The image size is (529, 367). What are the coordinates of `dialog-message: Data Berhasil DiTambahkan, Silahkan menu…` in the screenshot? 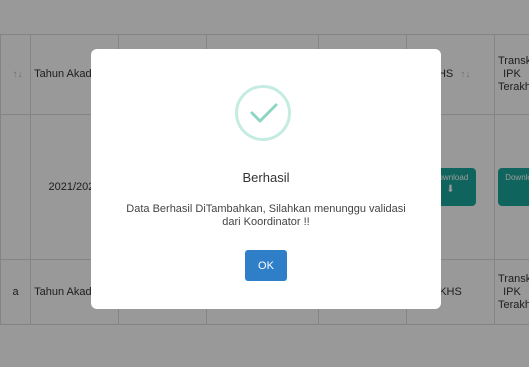 It's located at (266, 215).